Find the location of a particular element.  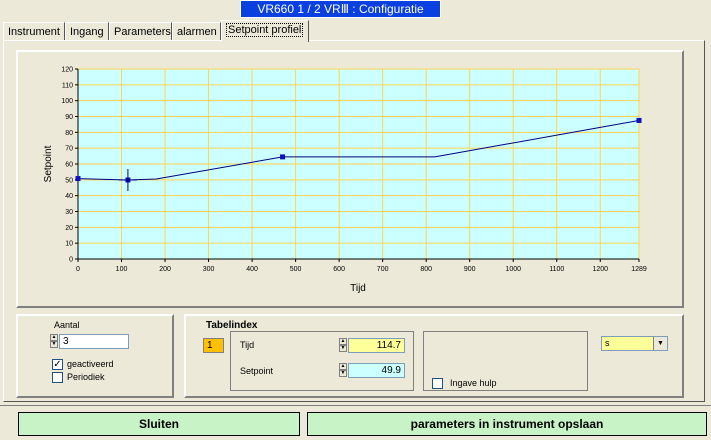

y-tick-labels: 0 10 20 30 40 50 60 70 80 90 100 110 120 is located at coordinates (67, 165).